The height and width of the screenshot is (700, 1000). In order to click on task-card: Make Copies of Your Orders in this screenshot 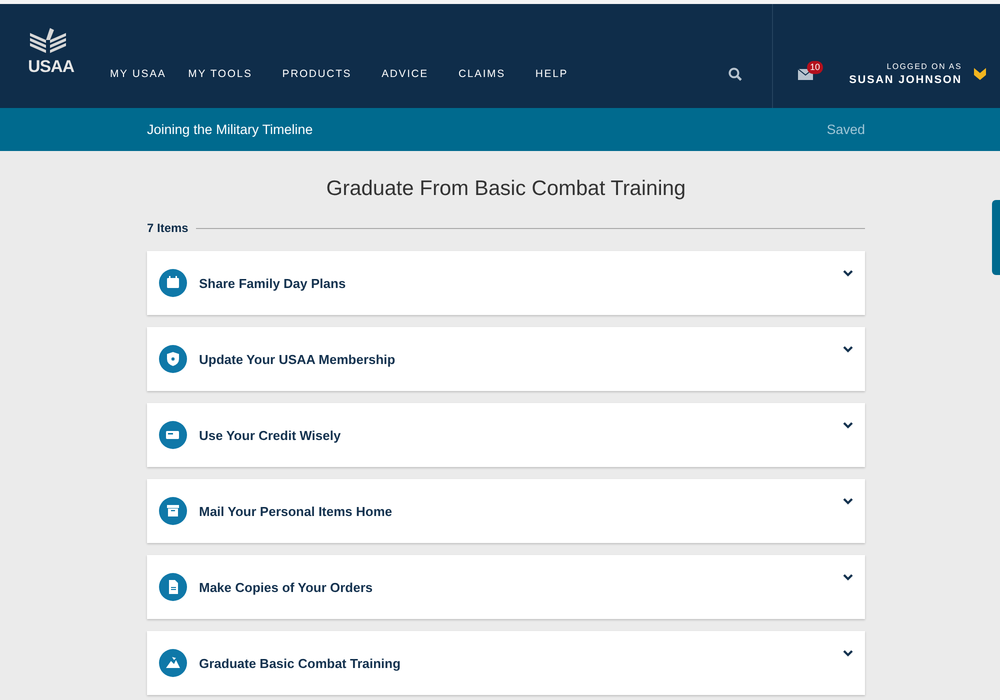, I will do `click(506, 587)`.